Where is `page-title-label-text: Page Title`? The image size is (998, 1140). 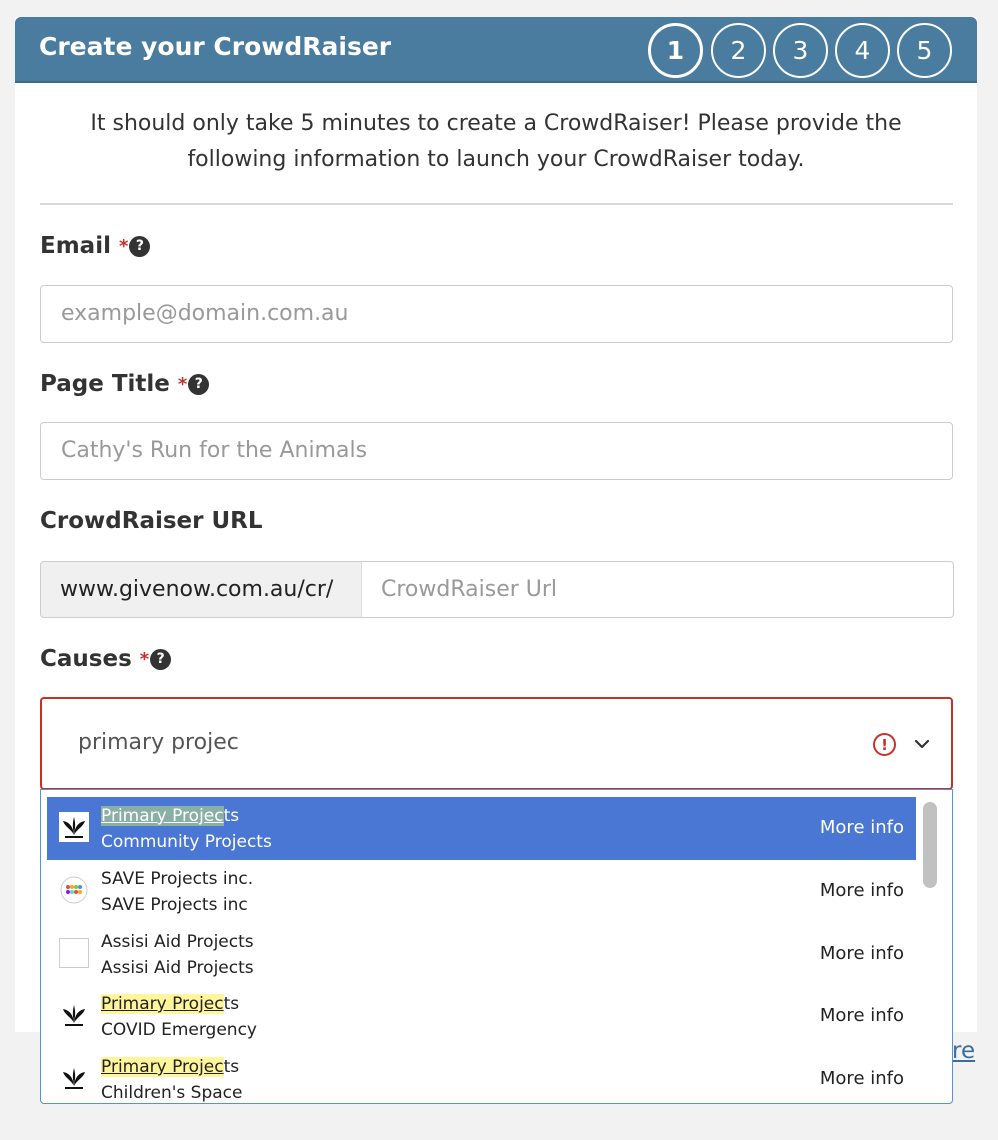 page-title-label-text: Page Title is located at coordinates (105, 384).